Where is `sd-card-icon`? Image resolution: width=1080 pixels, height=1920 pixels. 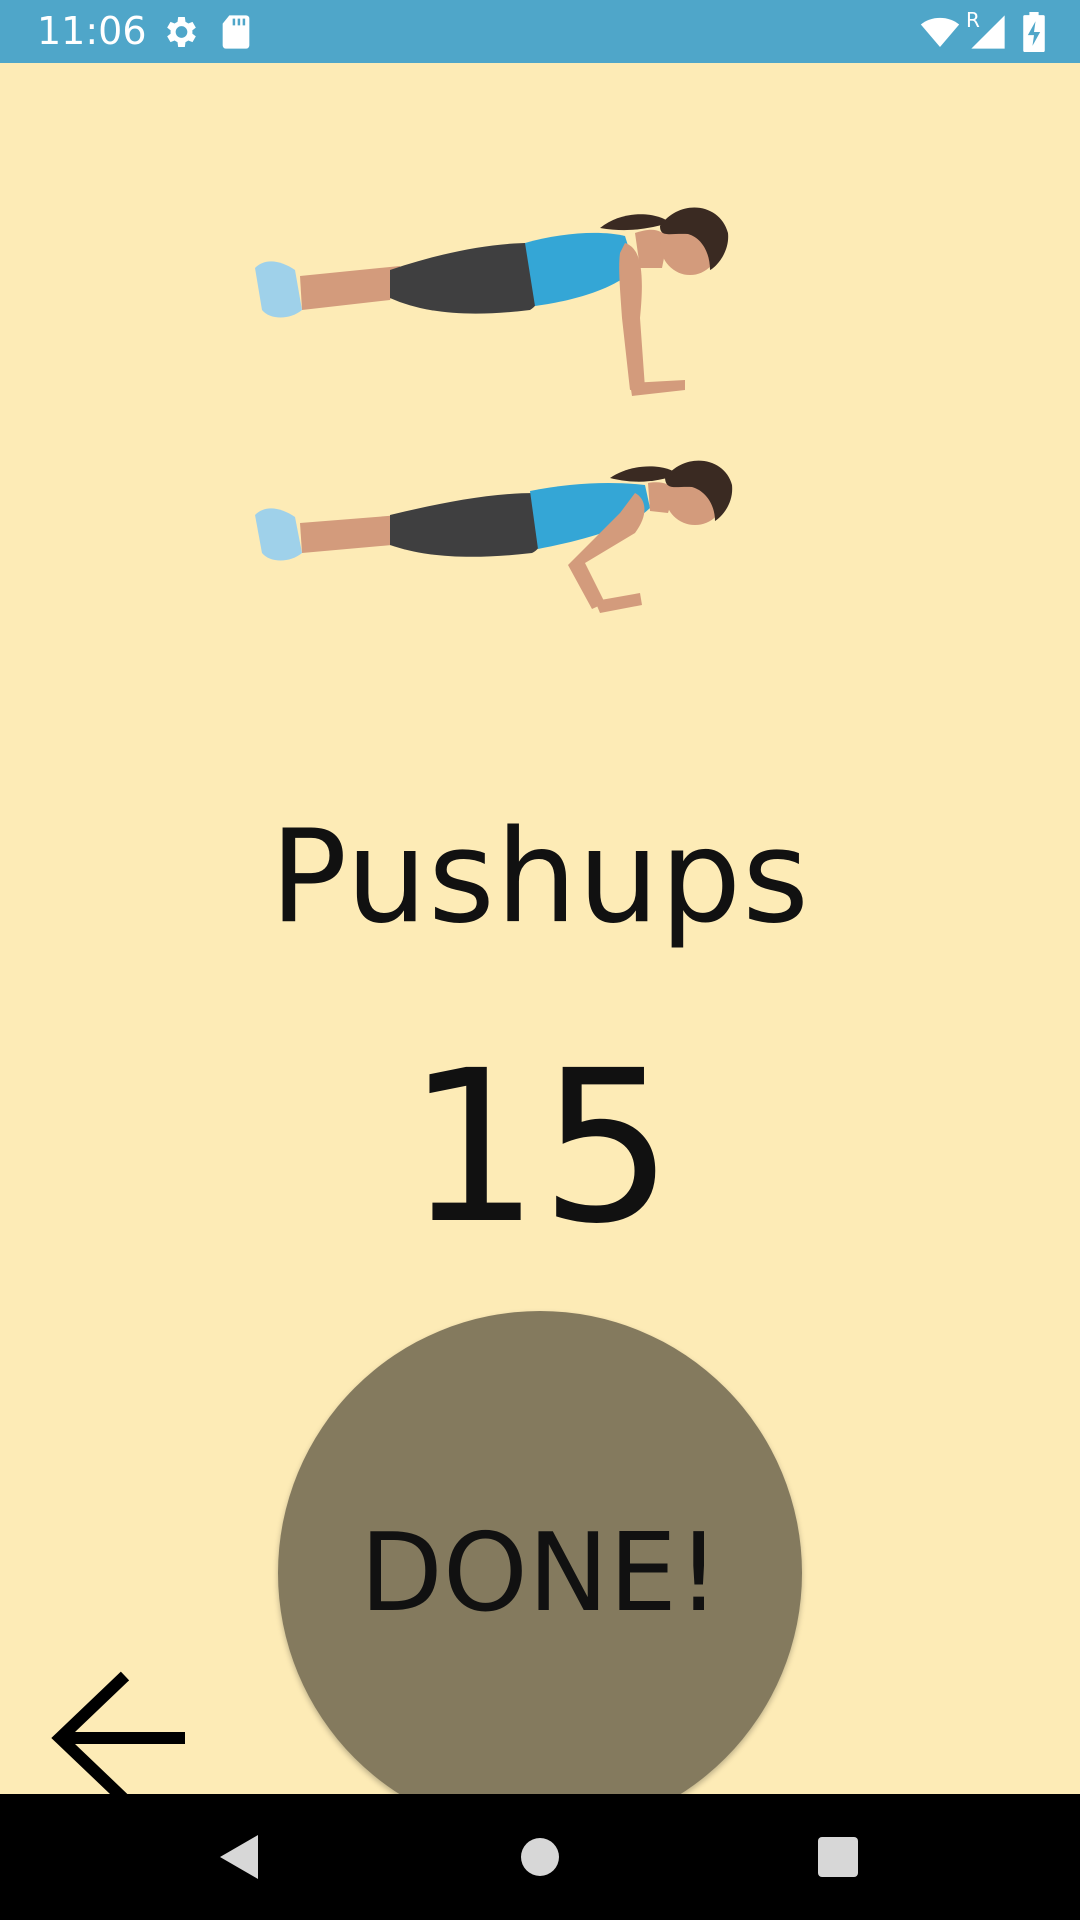 sd-card-icon is located at coordinates (236, 32).